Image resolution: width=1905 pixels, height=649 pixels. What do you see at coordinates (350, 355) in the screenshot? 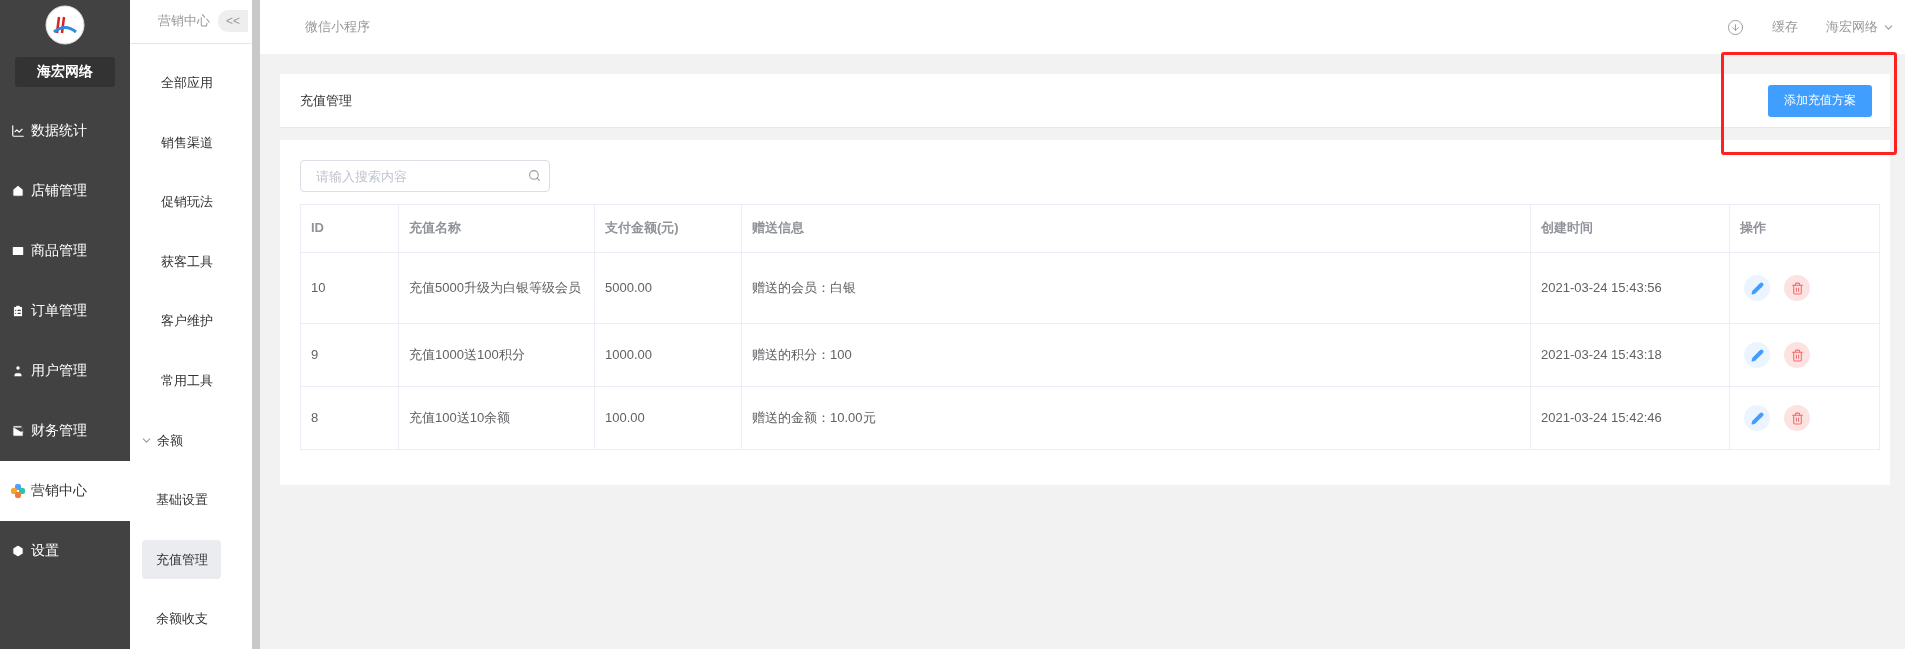
I see `table-cell: 9` at bounding box center [350, 355].